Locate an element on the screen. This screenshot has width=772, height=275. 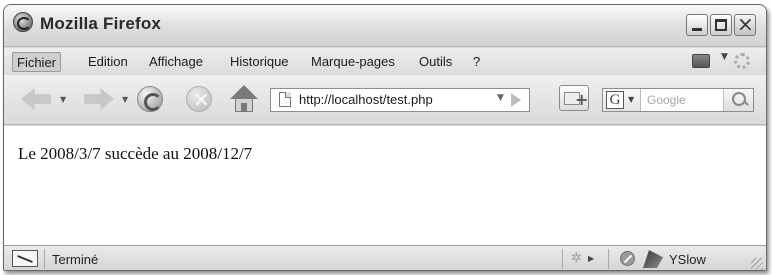
forward-button is located at coordinates (99, 99).